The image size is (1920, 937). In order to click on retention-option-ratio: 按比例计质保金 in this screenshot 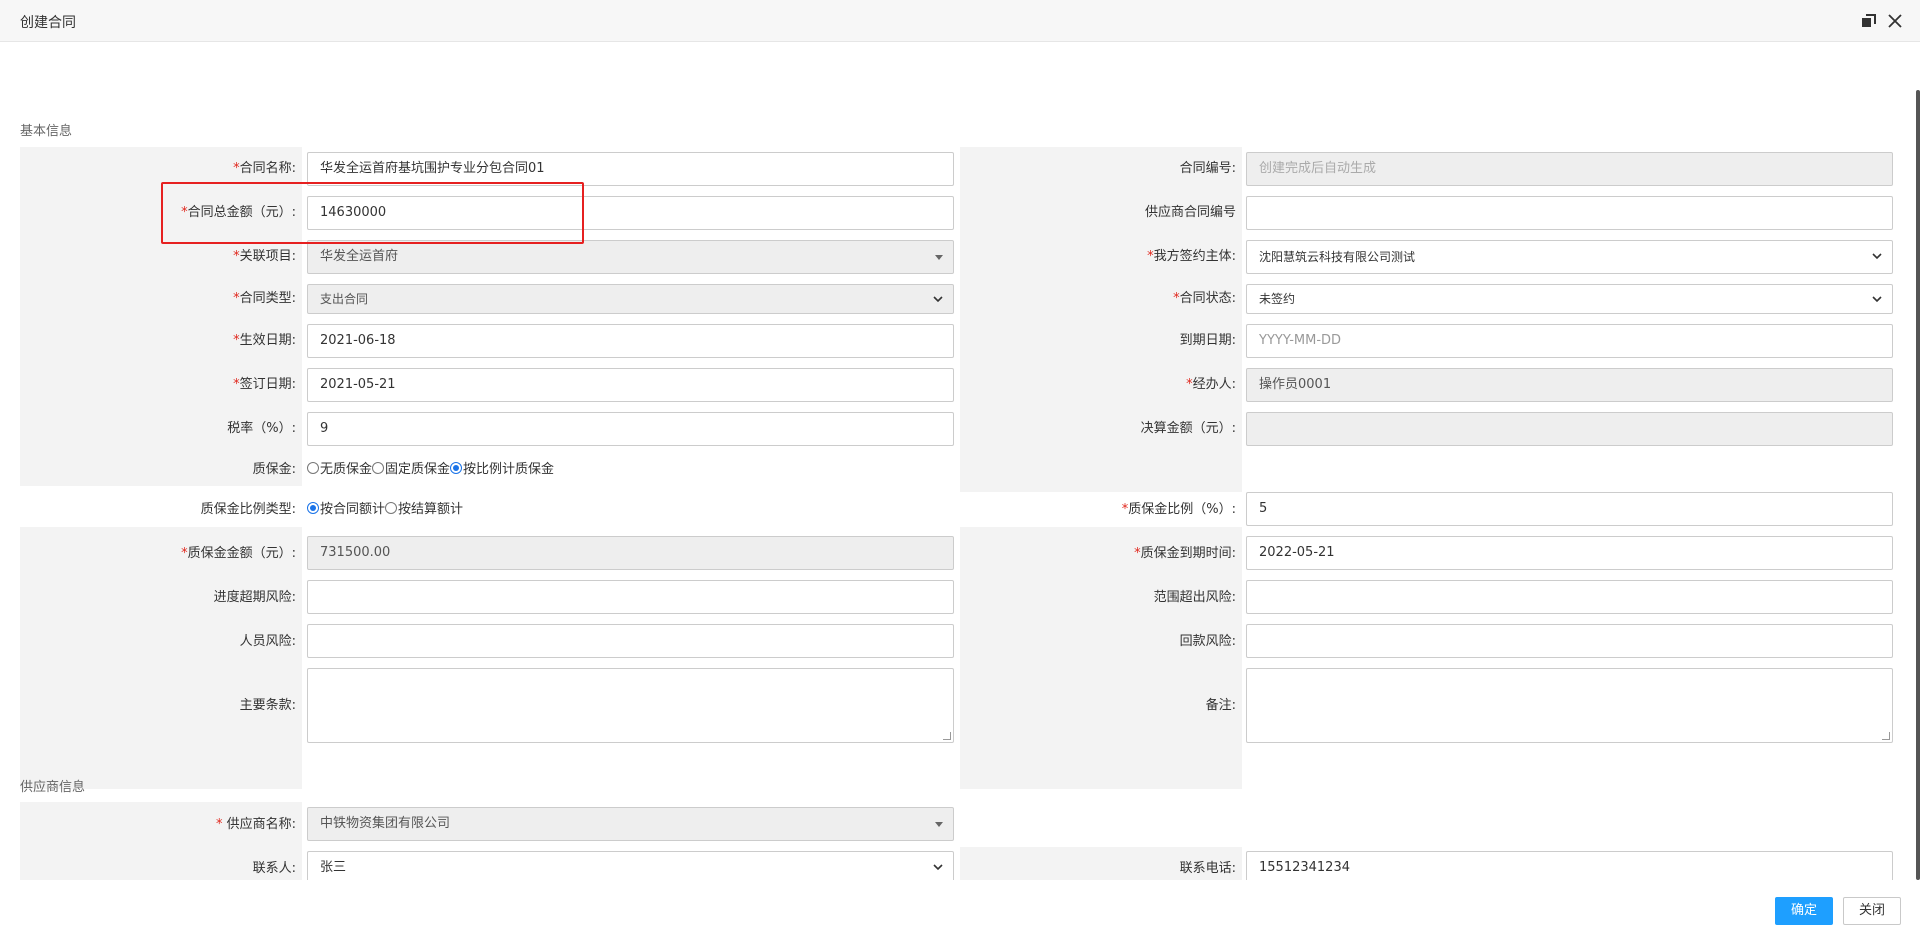, I will do `click(502, 467)`.